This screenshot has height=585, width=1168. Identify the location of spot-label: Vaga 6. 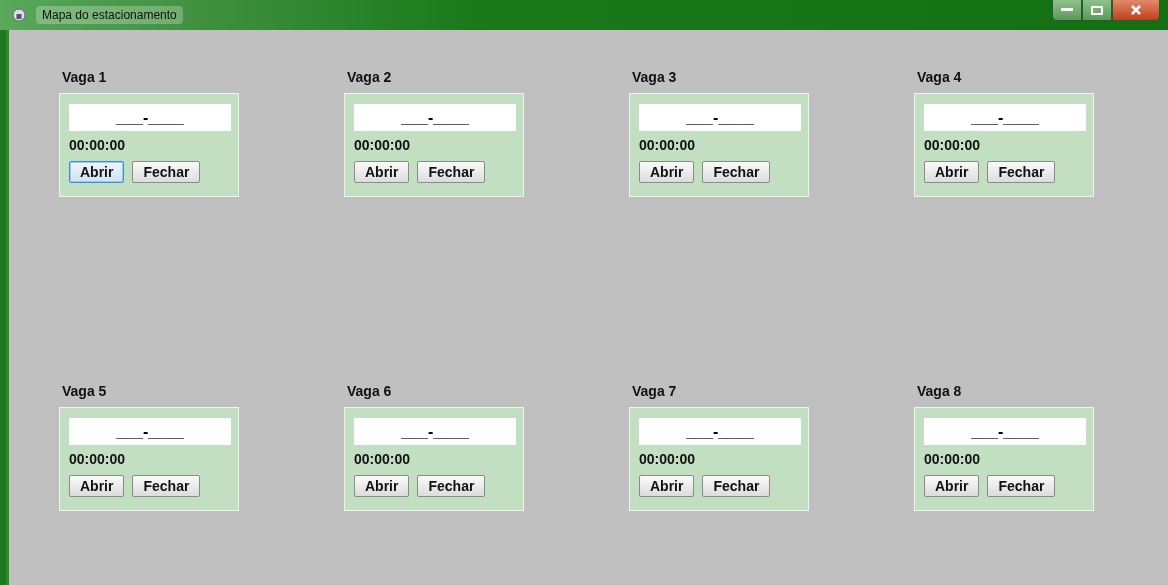
(369, 391).